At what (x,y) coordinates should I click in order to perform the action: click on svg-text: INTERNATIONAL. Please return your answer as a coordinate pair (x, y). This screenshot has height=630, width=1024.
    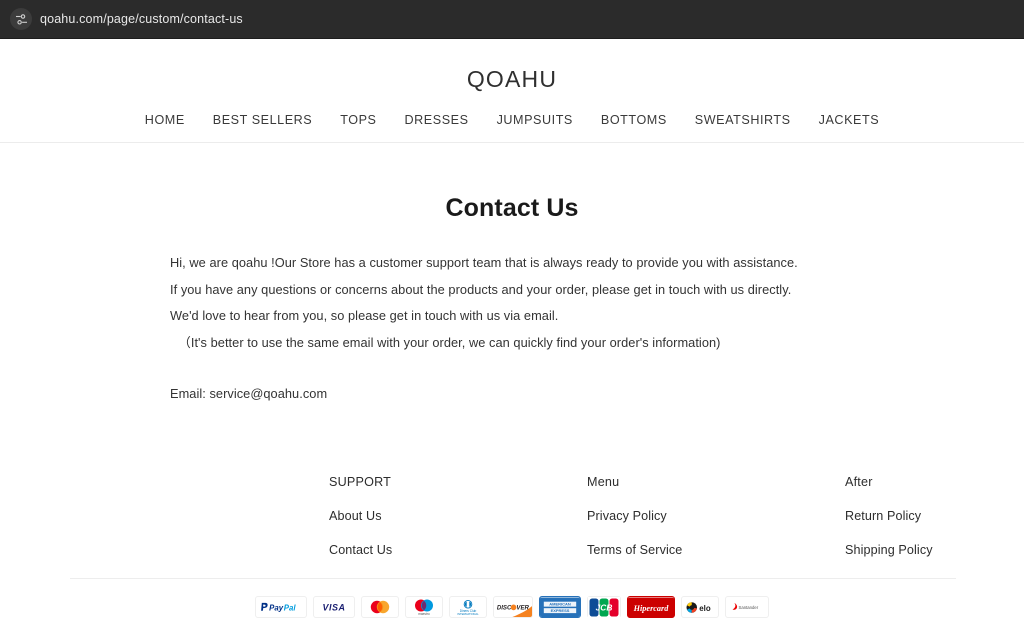
    Looking at the image, I should click on (468, 614).